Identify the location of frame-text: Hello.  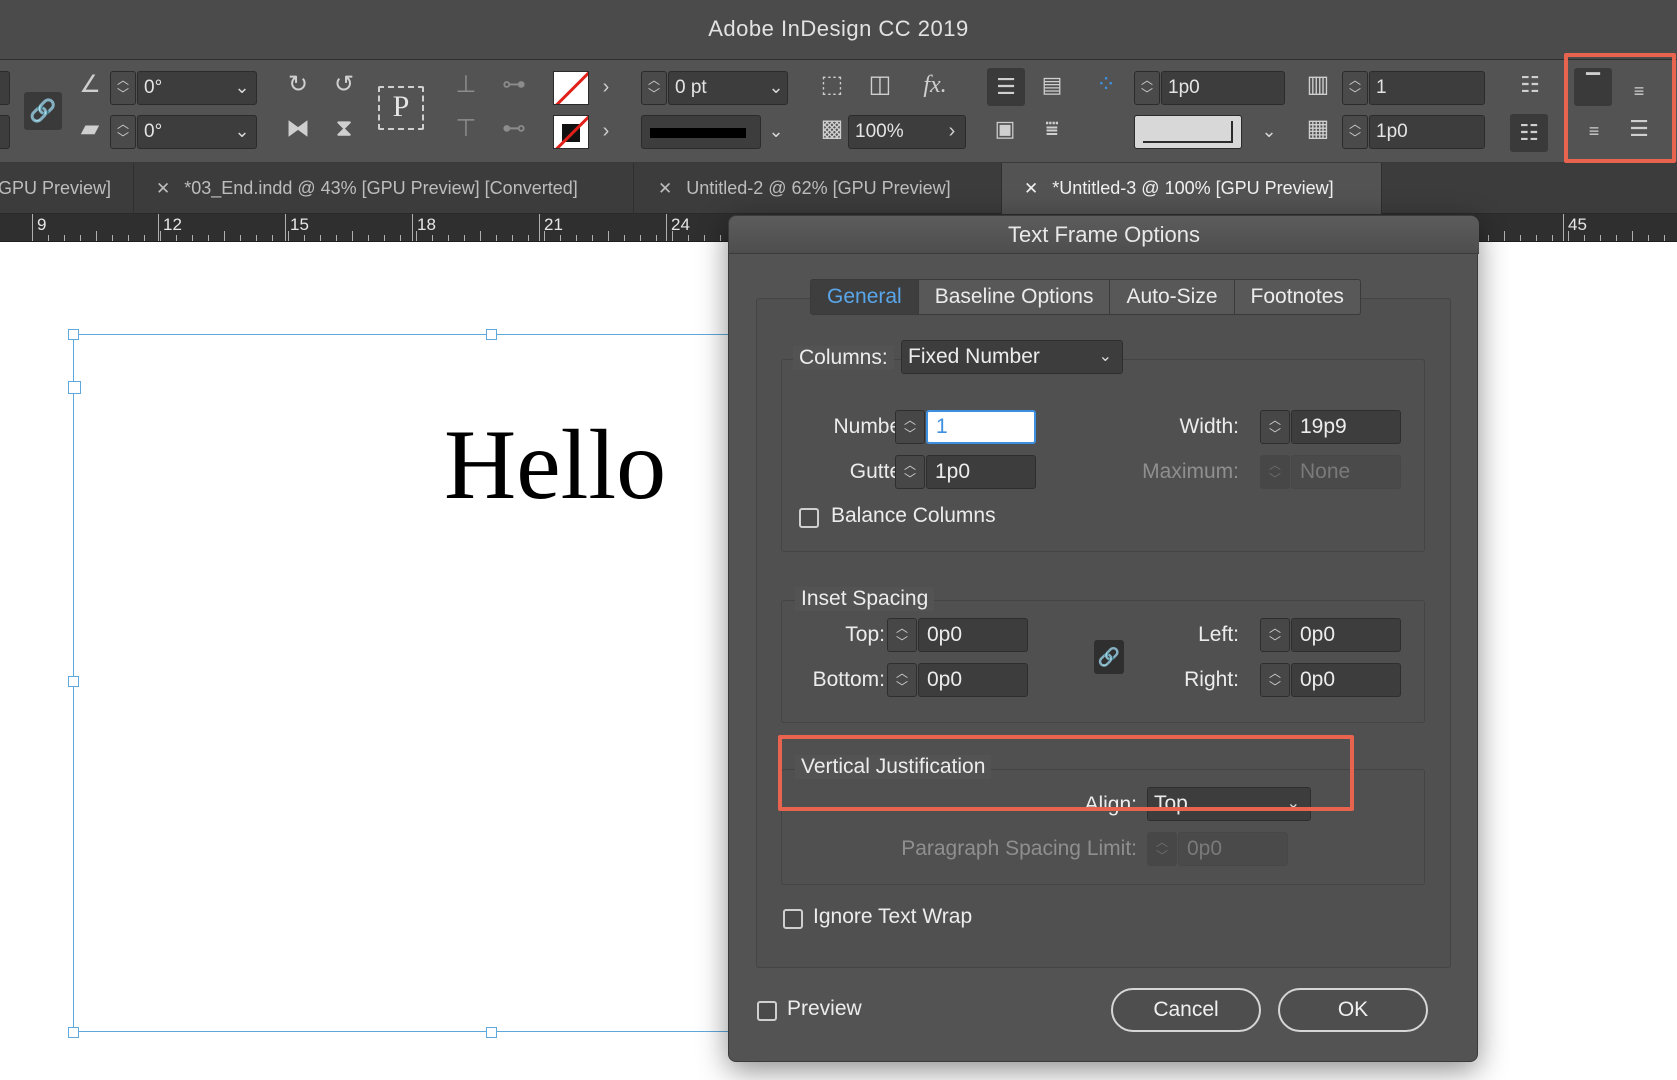
(555, 465).